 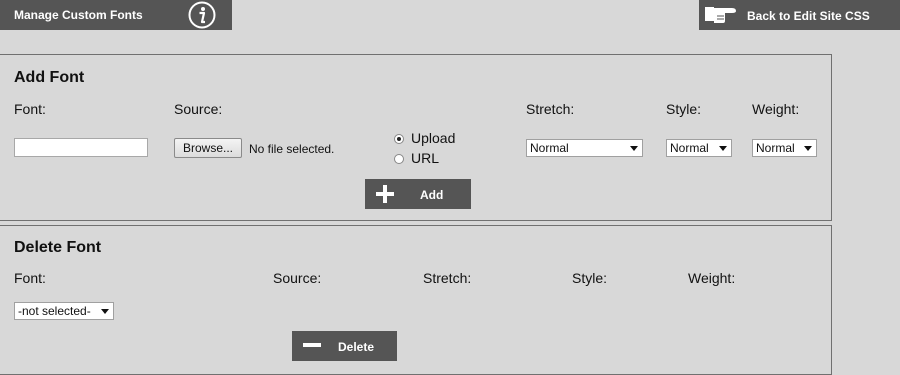 What do you see at coordinates (720, 15) in the screenshot?
I see `pointing-hand-icon` at bounding box center [720, 15].